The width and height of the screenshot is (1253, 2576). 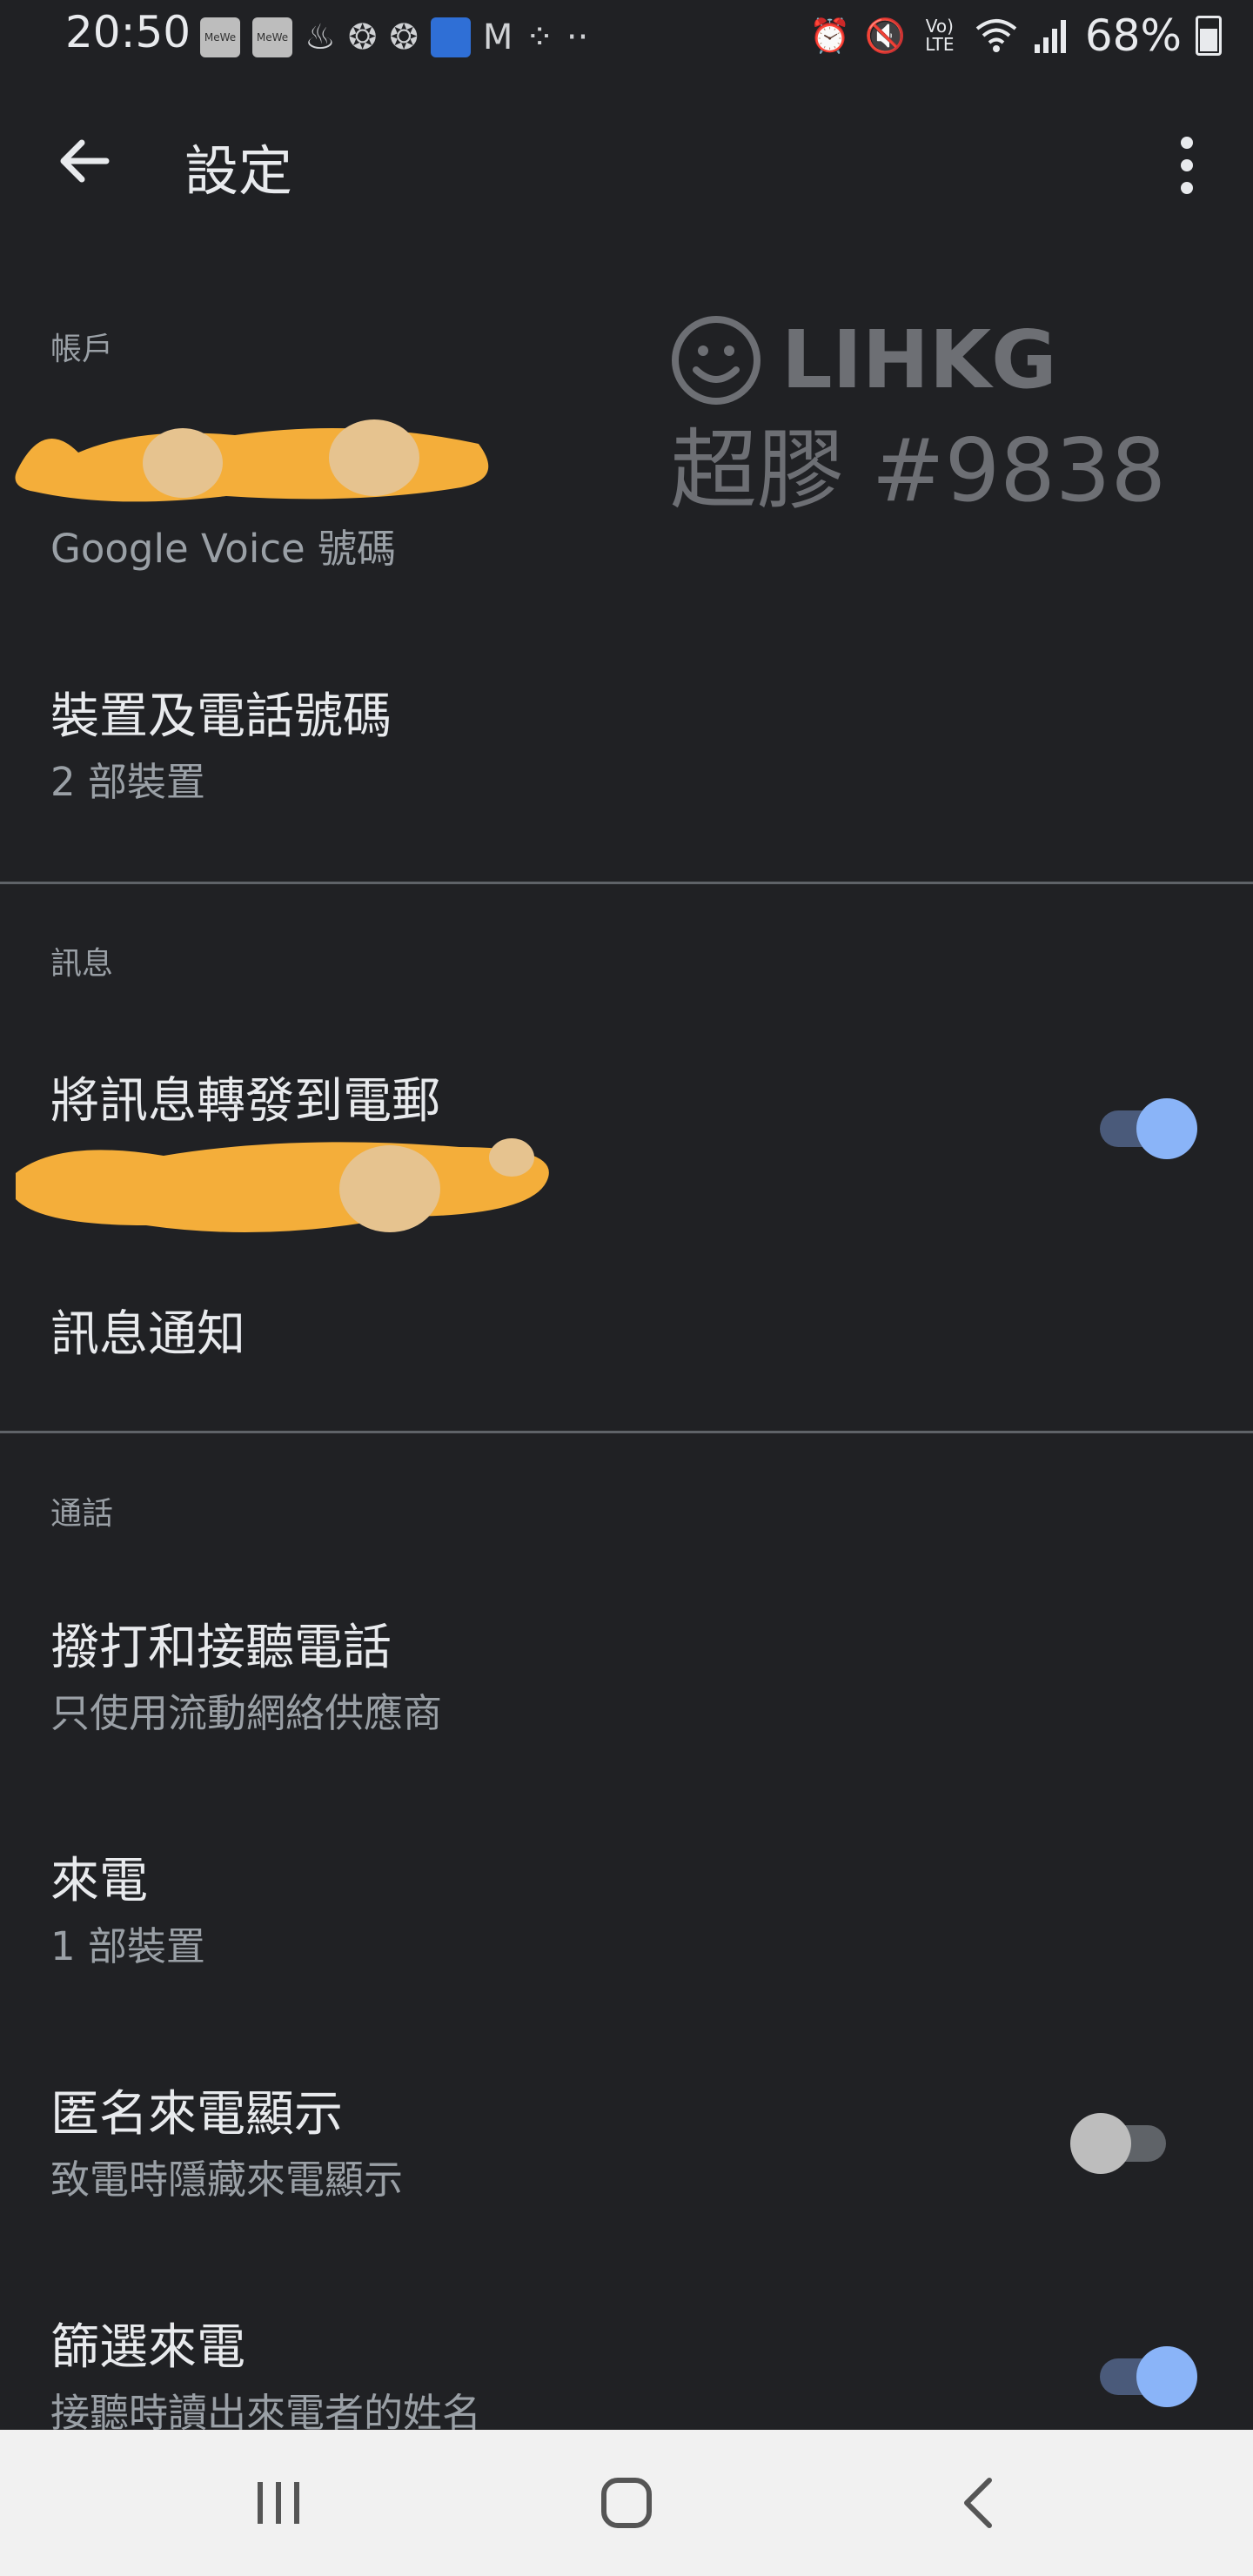 I want to click on watermark-brand: LIHKG, so click(x=919, y=359).